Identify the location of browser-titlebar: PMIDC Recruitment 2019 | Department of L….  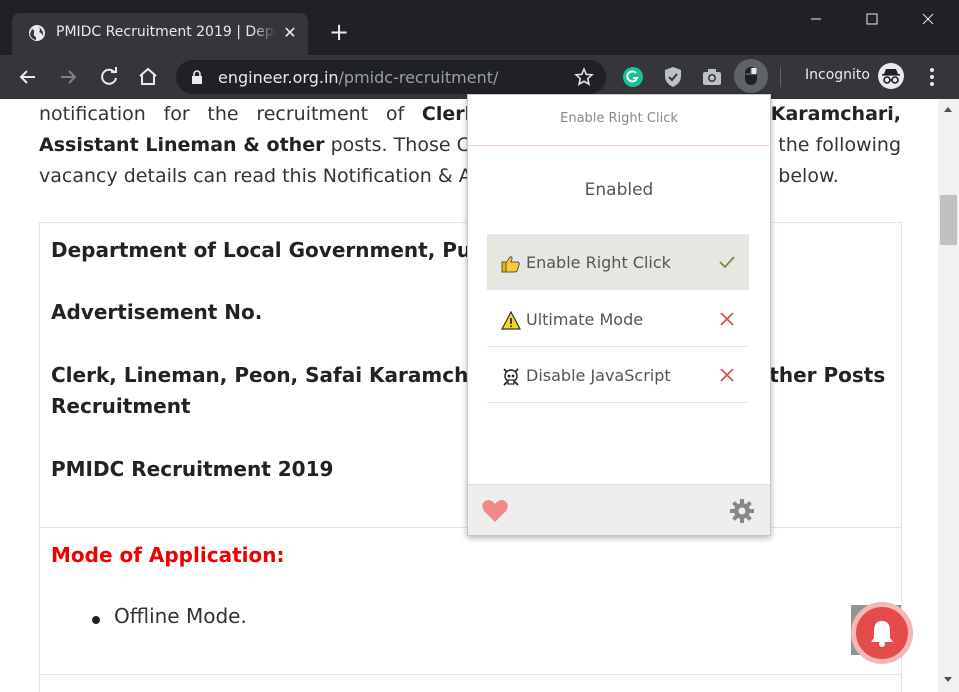
(479, 27).